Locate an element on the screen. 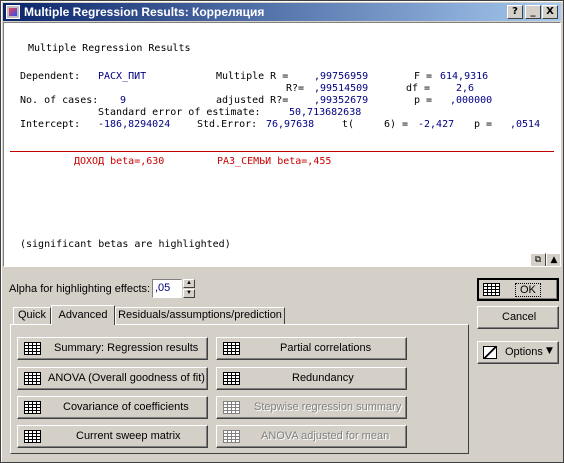 This screenshot has width=564, height=463. dropdown-arrow-icon: ▼ is located at coordinates (549, 351).